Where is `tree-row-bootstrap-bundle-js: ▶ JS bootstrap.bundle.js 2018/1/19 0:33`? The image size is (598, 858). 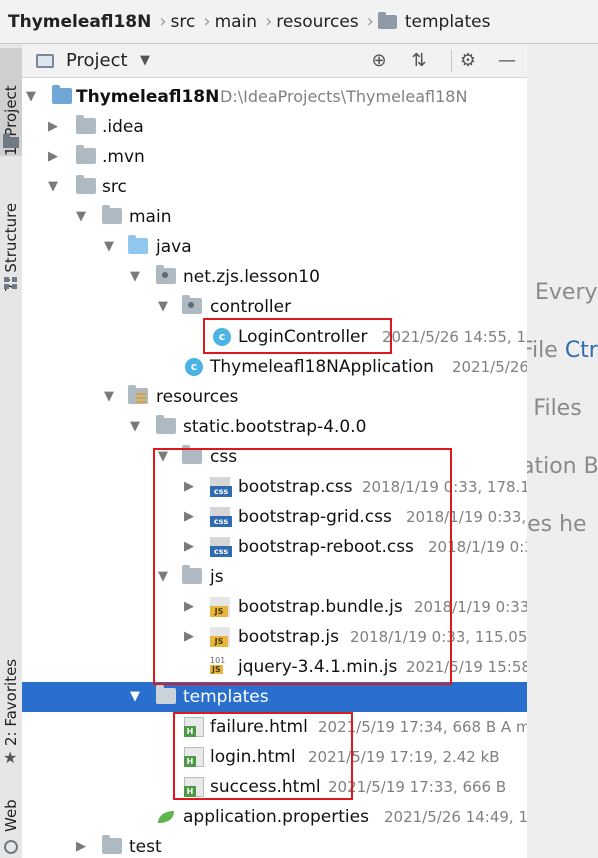
tree-row-bootstrap-bundle-js: ▶ JS bootstrap.bundle.js 2018/1/19 0:33 is located at coordinates (274, 607).